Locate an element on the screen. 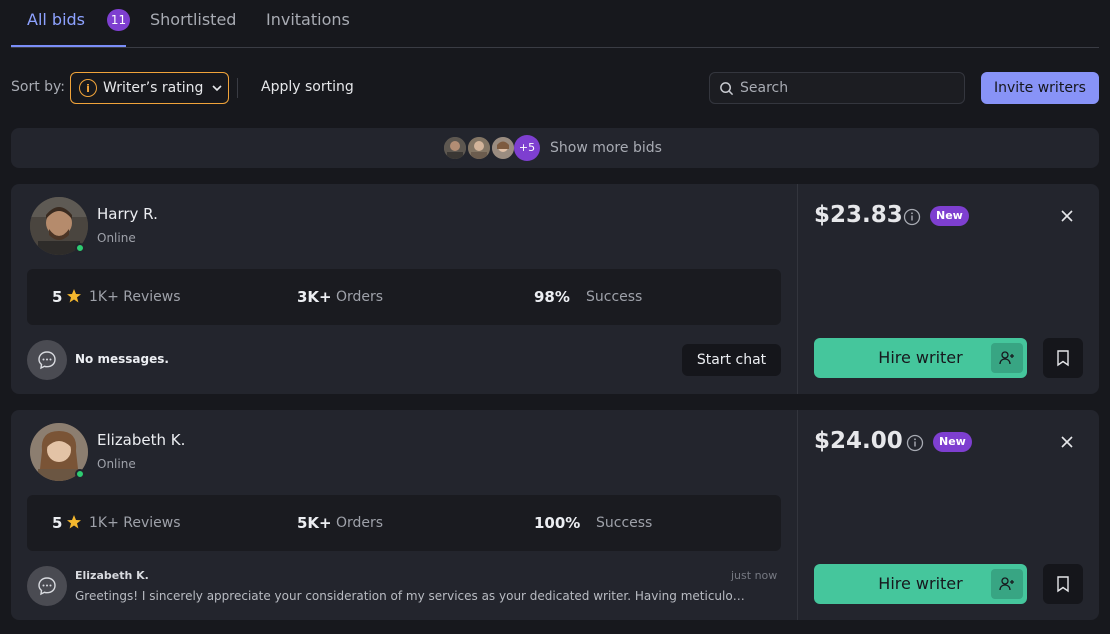 The width and height of the screenshot is (1110, 634). search-box is located at coordinates (837, 88).